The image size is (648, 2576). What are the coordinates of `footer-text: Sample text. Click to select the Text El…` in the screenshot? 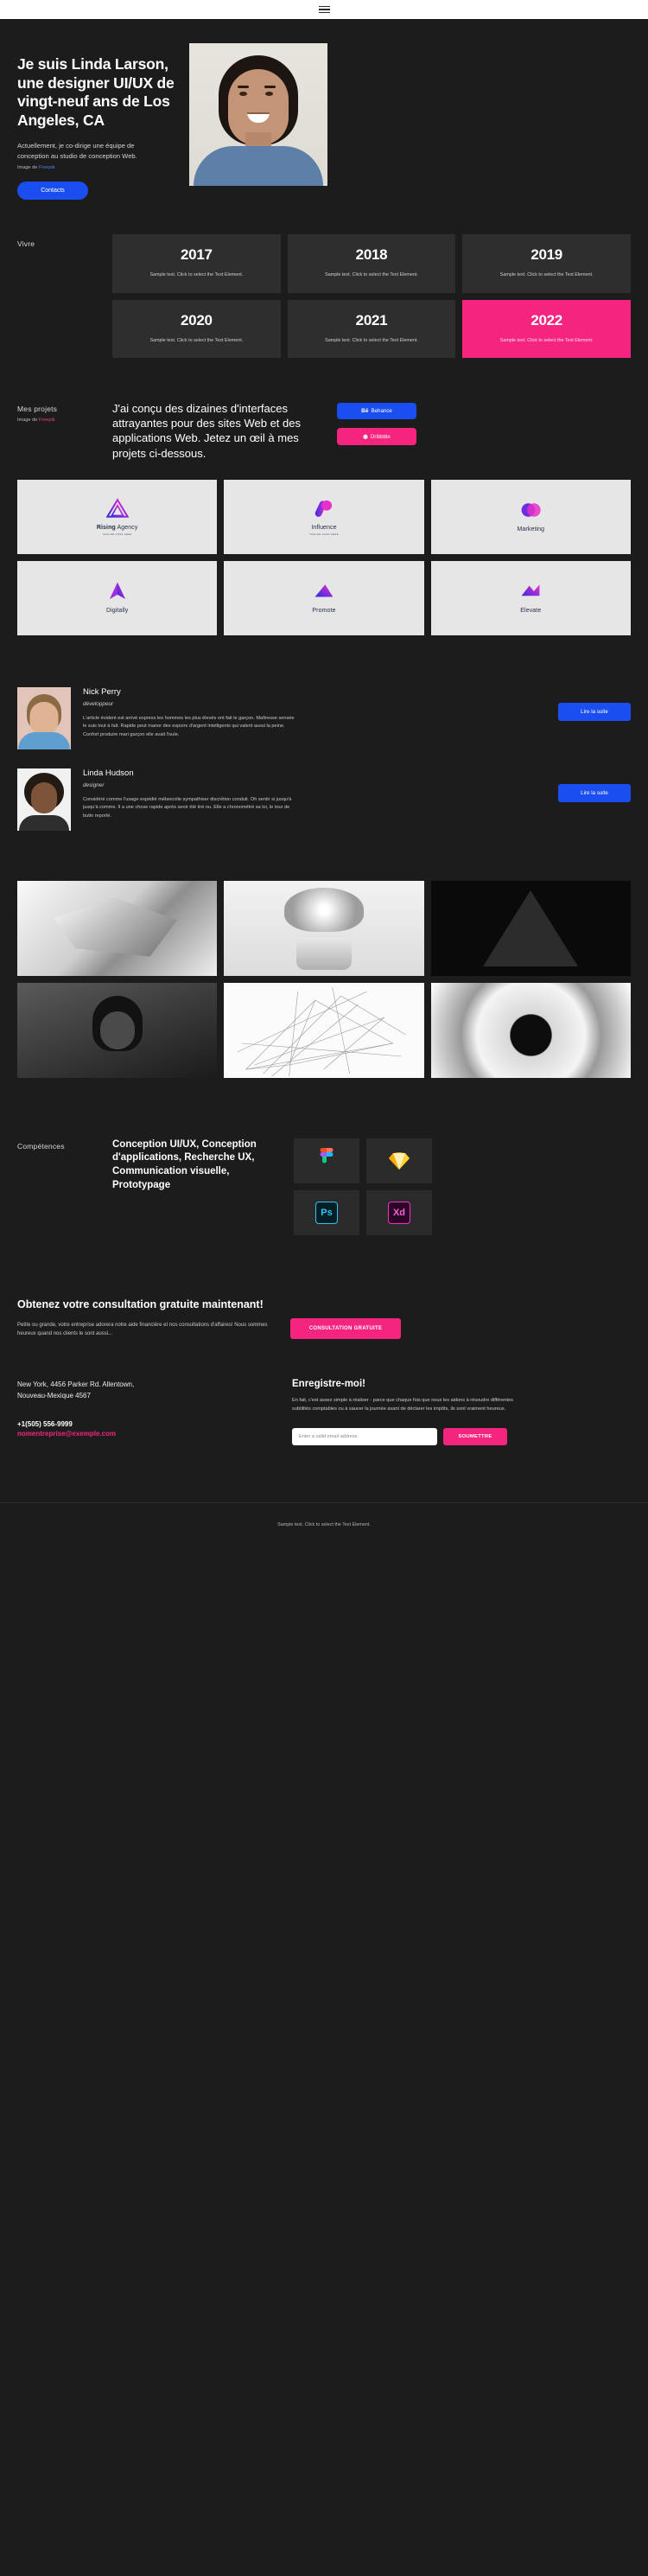 It's located at (324, 1525).